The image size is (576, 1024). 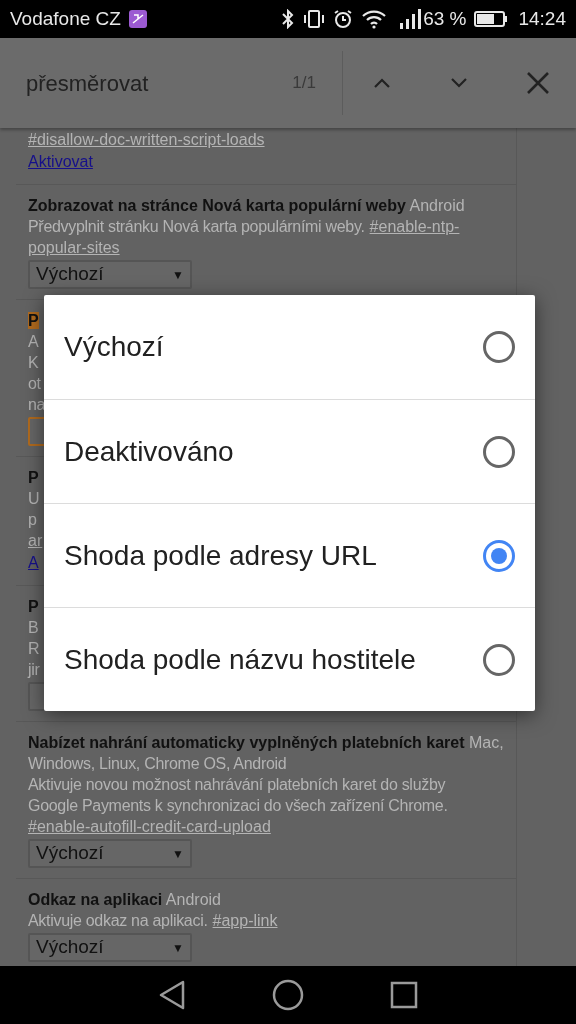 I want to click on recents-icon, so click(x=404, y=995).